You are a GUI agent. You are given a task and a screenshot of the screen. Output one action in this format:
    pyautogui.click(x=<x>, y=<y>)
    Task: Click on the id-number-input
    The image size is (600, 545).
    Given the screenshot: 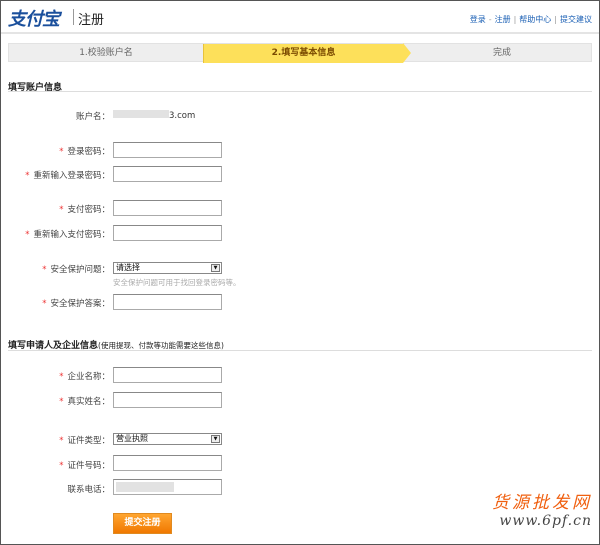 What is the action you would take?
    pyautogui.click(x=167, y=463)
    